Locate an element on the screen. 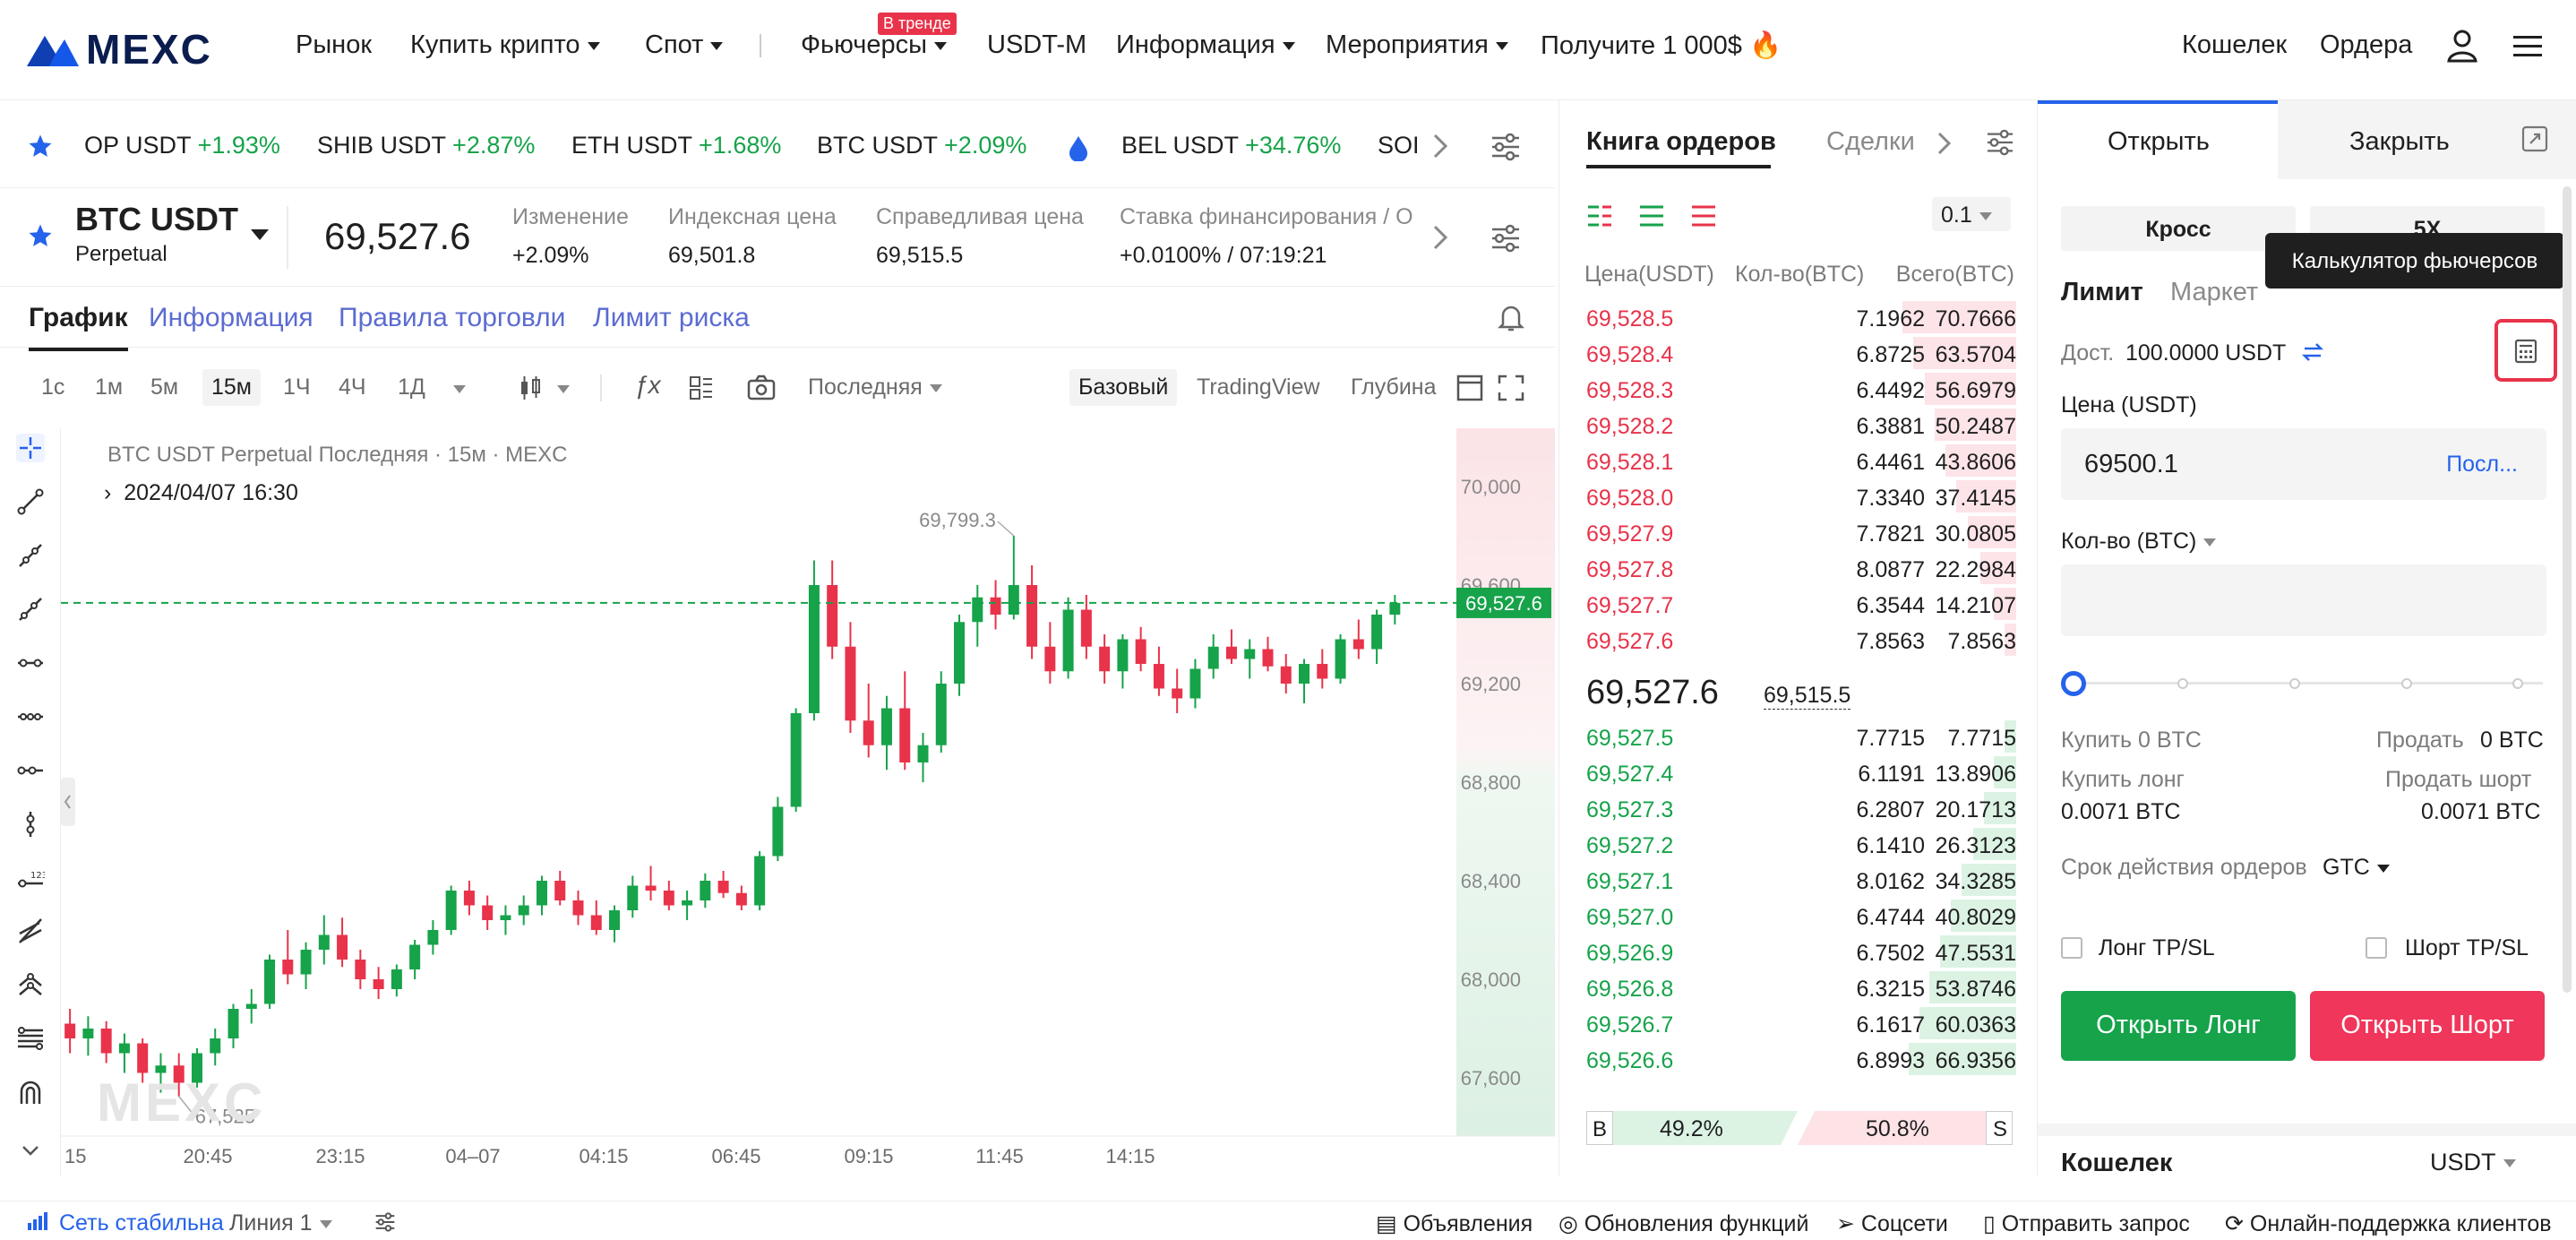  ticker-item-sol: SOI is located at coordinates (1398, 146).